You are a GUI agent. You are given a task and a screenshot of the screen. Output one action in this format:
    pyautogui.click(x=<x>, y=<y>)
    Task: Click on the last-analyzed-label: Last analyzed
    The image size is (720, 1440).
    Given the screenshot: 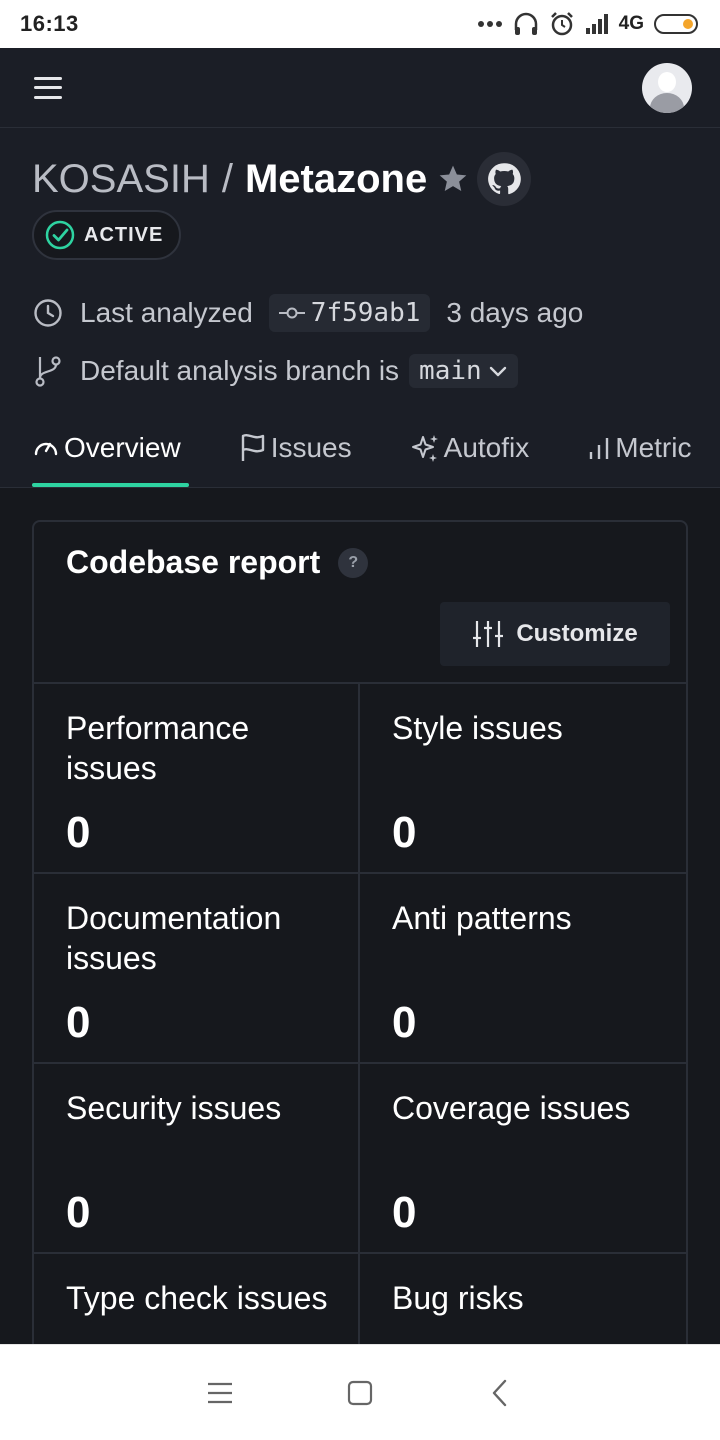 What is the action you would take?
    pyautogui.click(x=166, y=312)
    